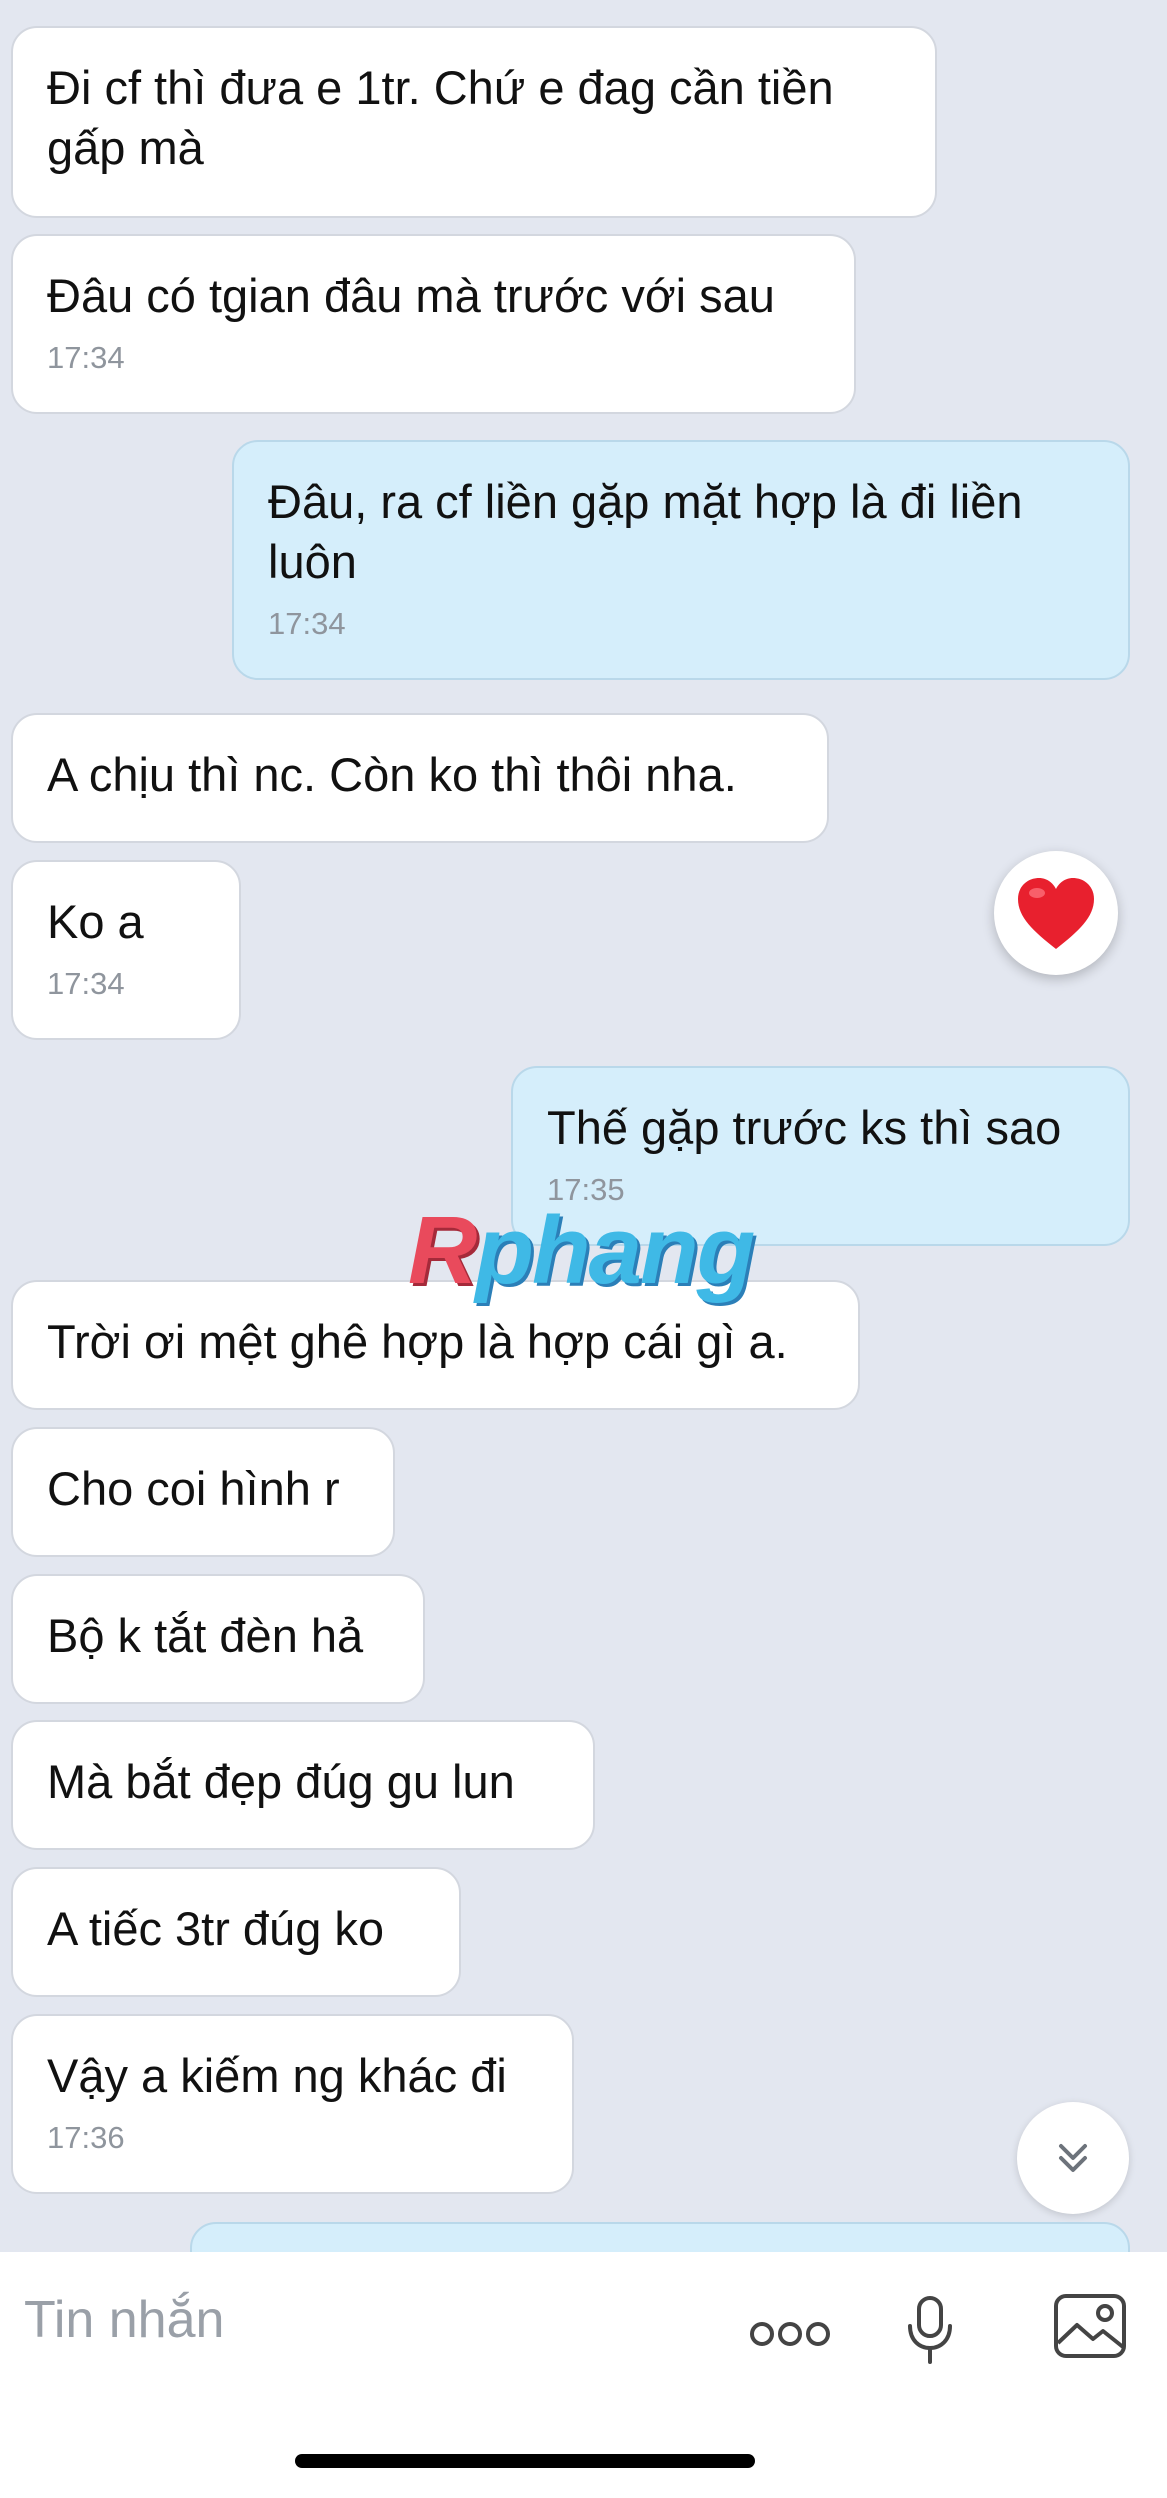 The image size is (1167, 2498). I want to click on chevron-double-down-icon, so click(1073, 2158).